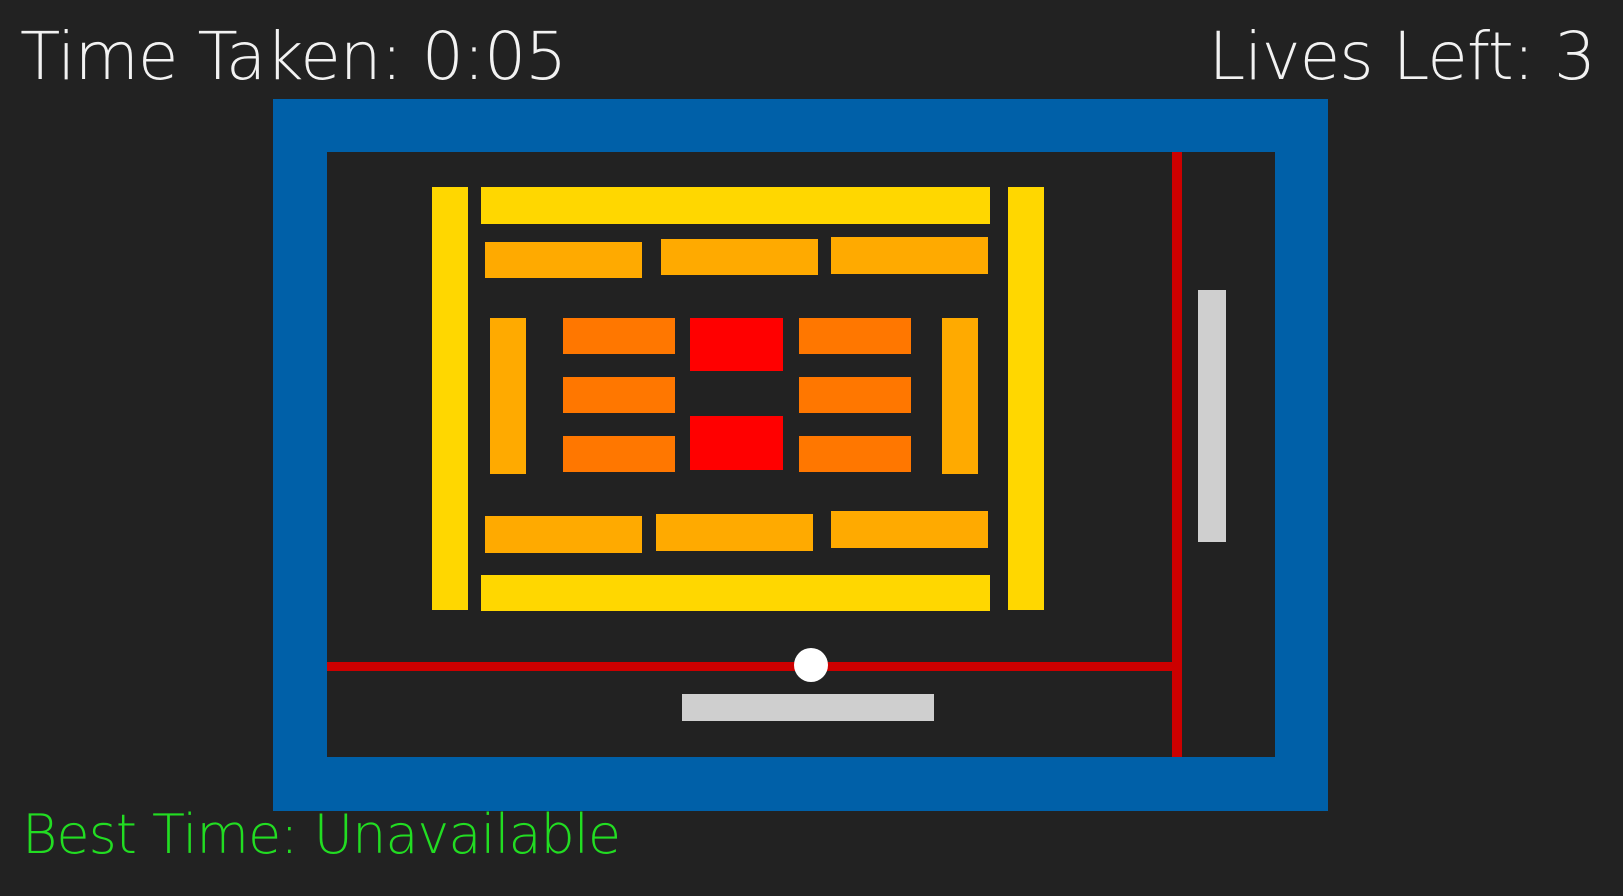 Image resolution: width=1623 pixels, height=896 pixels. What do you see at coordinates (321, 834) in the screenshot?
I see `best-time-label: Best Time: Unavailable` at bounding box center [321, 834].